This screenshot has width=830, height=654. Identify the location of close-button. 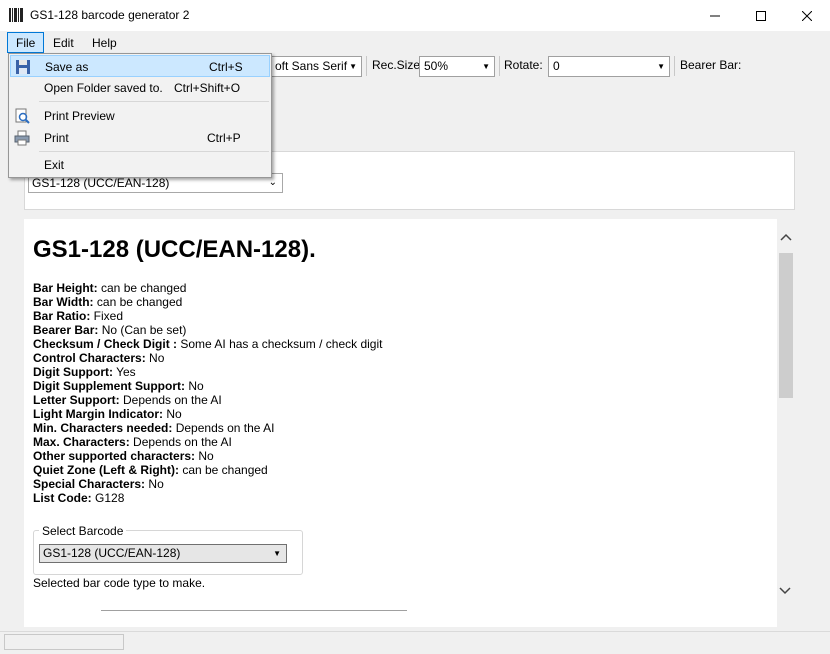
(807, 15).